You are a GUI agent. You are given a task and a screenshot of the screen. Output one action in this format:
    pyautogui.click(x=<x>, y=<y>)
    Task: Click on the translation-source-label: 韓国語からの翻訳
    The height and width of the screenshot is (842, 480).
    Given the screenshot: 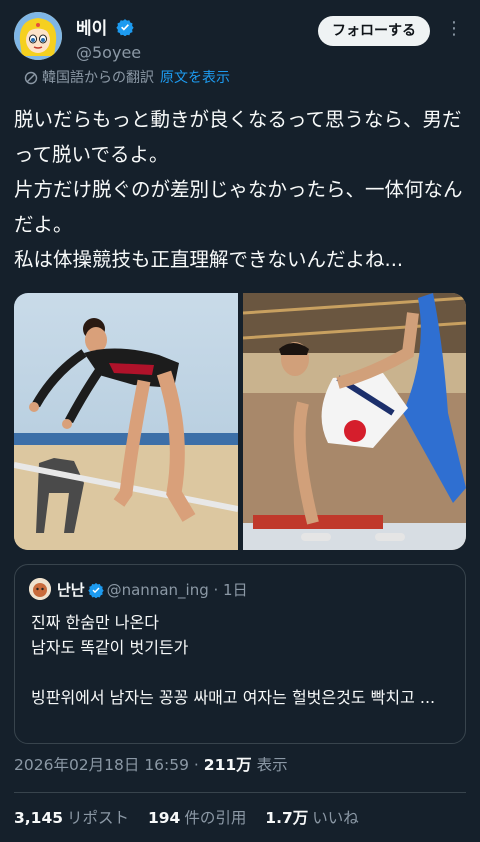 What is the action you would take?
    pyautogui.click(x=98, y=78)
    